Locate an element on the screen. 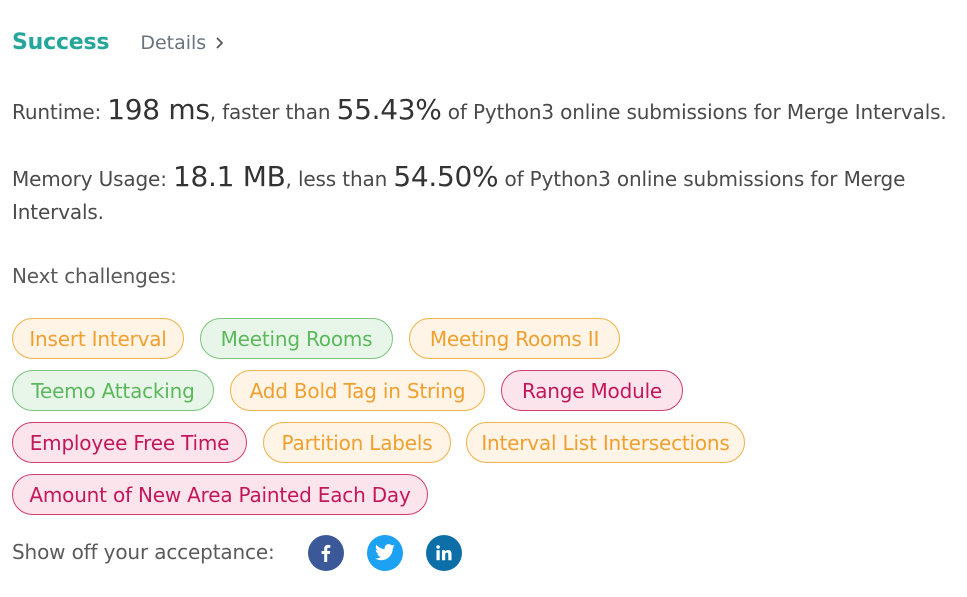 The image size is (967, 597). chevron-right-icon is located at coordinates (220, 42).